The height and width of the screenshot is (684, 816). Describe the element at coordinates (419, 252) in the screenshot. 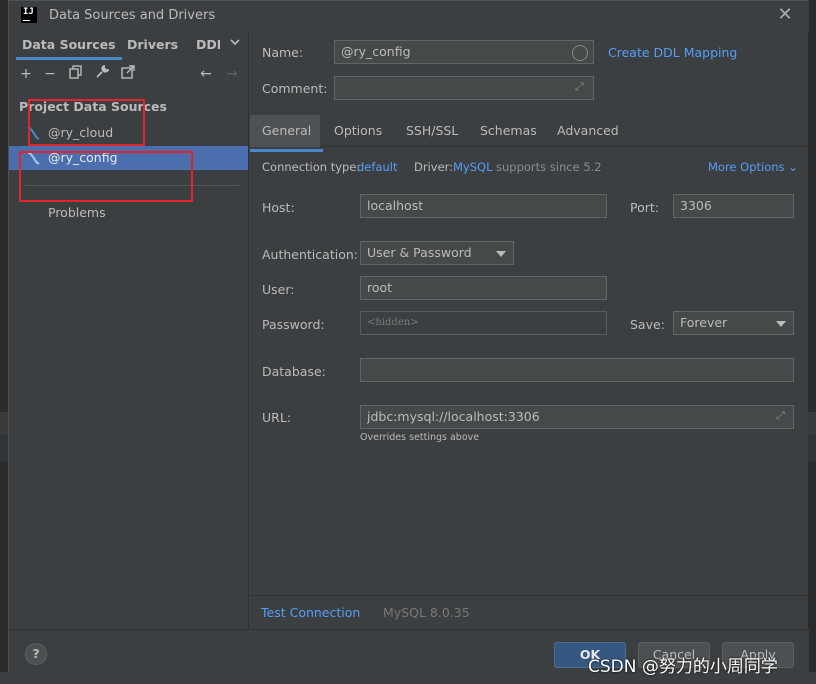

I see `authentication-value: User & Password` at that location.